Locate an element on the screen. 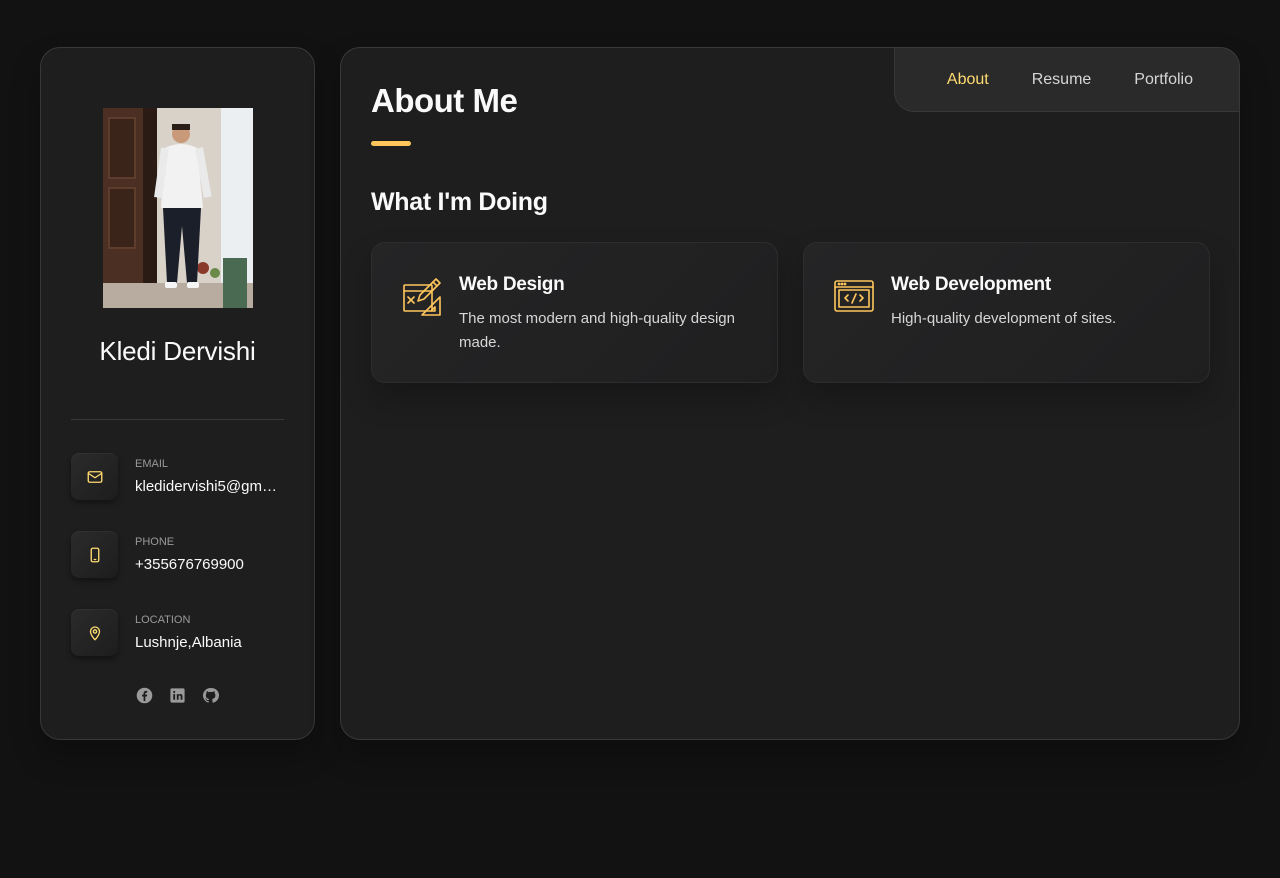  contact-title: EMAIL is located at coordinates (152, 464).